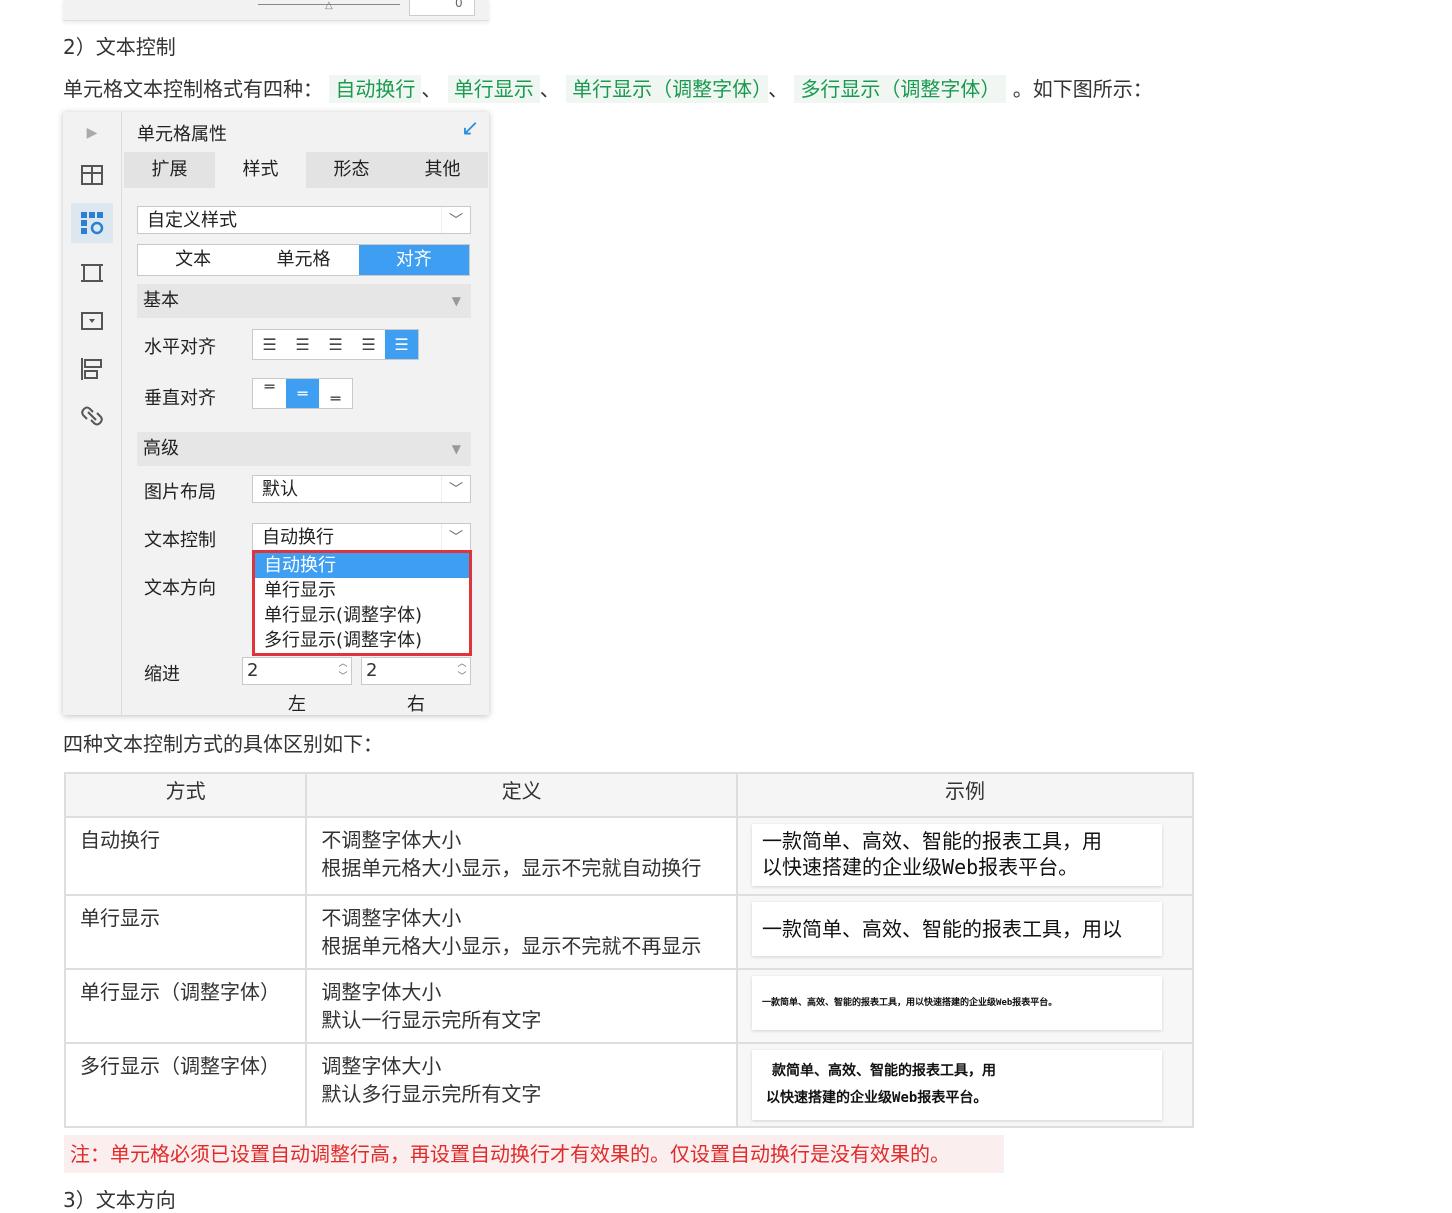 Image resolution: width=1452 pixels, height=1213 pixels. What do you see at coordinates (223, 744) in the screenshot?
I see `table-intro: 四种文本控制方式的具体区别如下：` at bounding box center [223, 744].